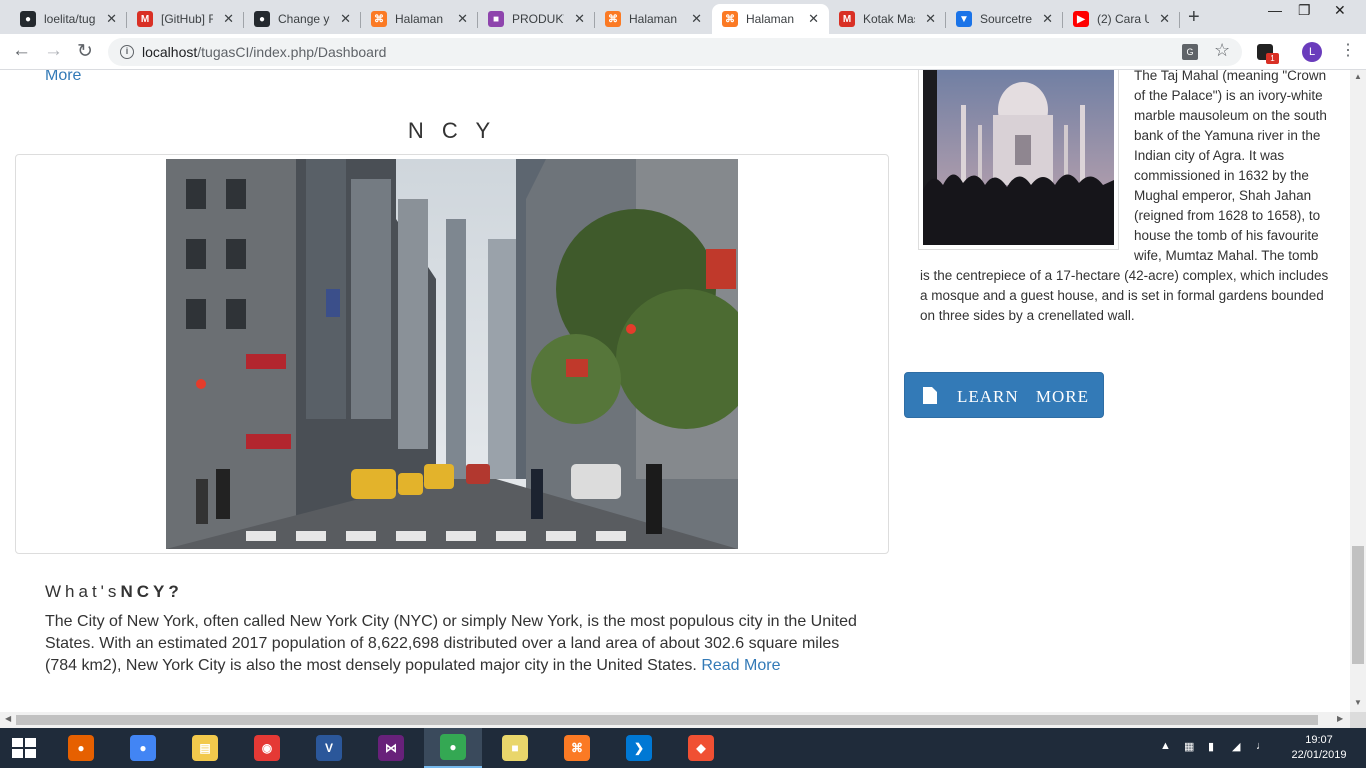 The height and width of the screenshot is (768, 1366). What do you see at coordinates (1358, 76) in the screenshot?
I see `scroll-up-icon: ▲` at bounding box center [1358, 76].